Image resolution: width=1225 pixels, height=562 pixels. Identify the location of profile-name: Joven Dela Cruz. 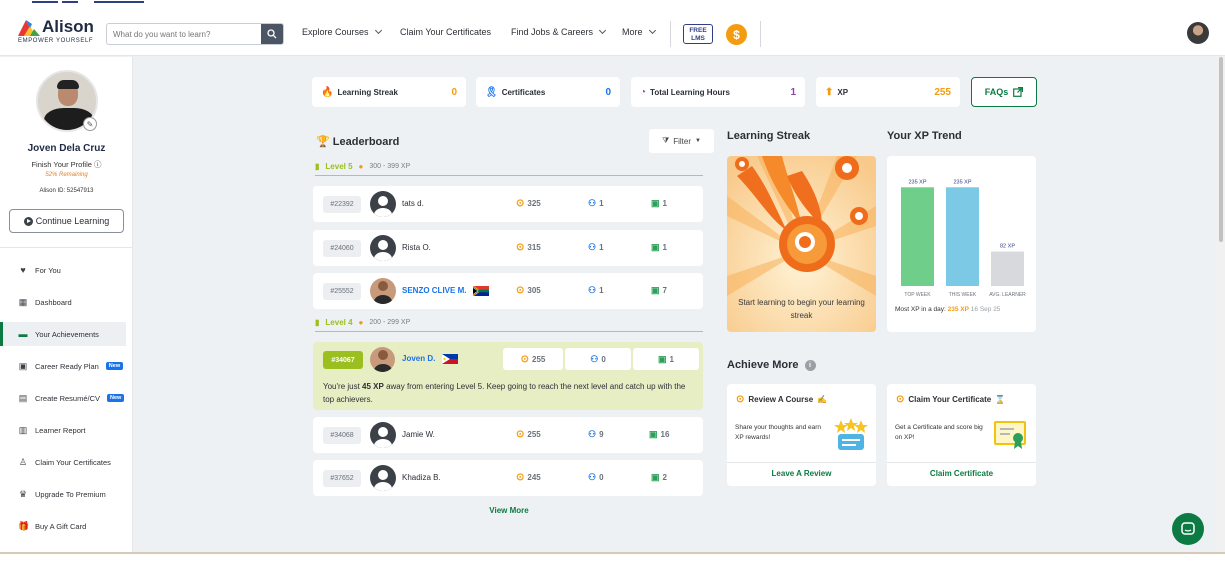
(66, 148).